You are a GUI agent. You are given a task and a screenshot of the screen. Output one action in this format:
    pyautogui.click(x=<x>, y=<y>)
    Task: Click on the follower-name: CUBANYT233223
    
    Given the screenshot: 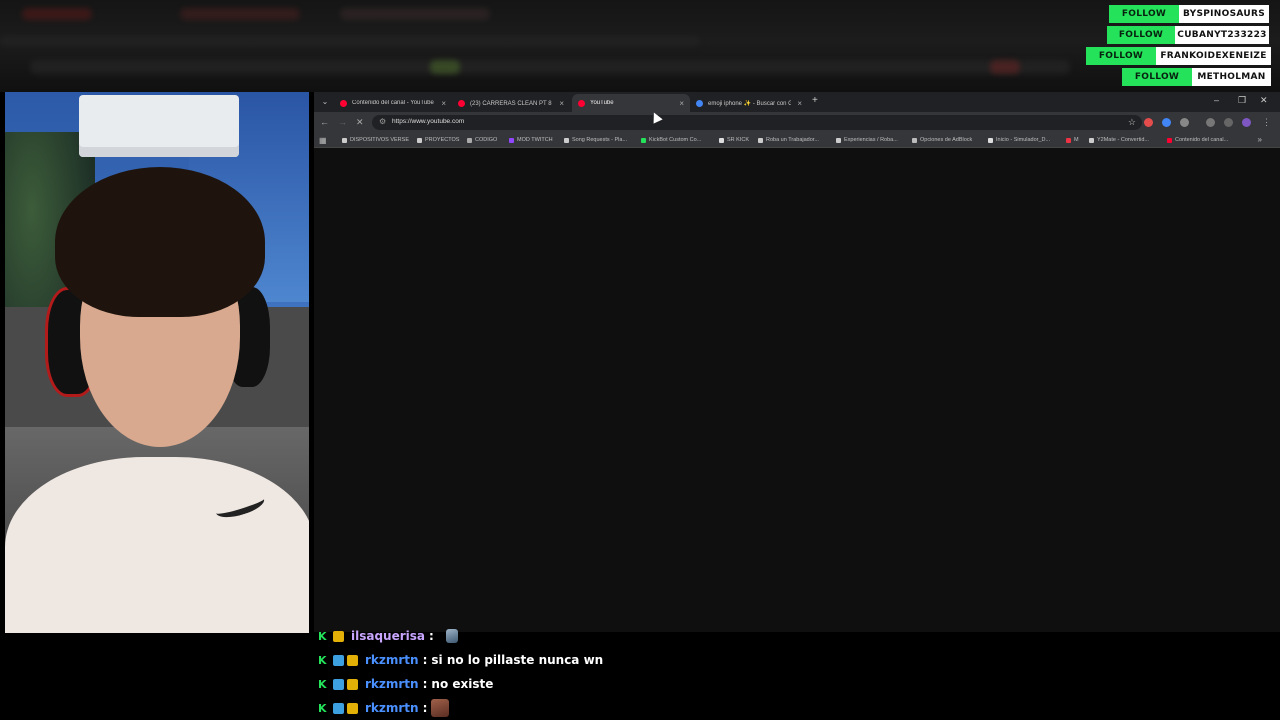 What is the action you would take?
    pyautogui.click(x=1222, y=35)
    